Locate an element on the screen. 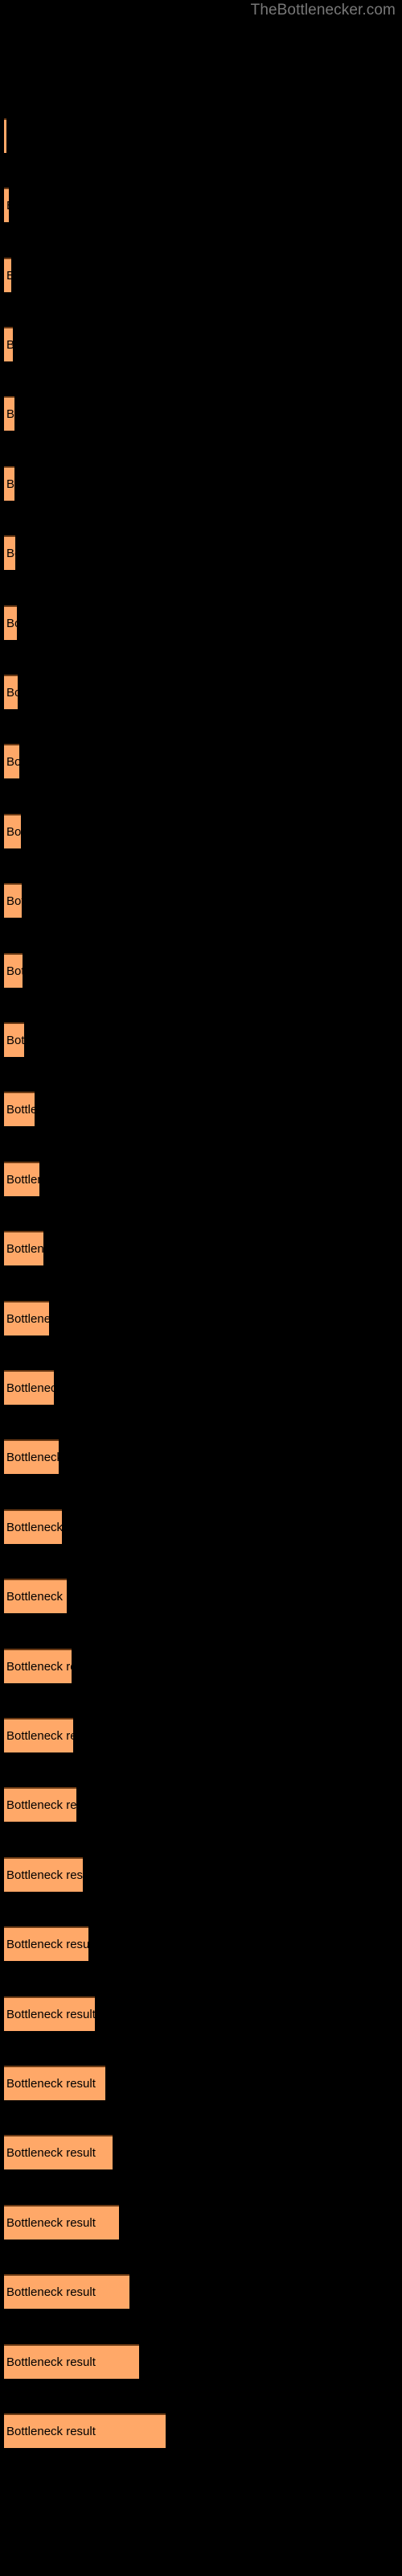  bar-27: Bottleneck result is located at coordinates (46, 1943).